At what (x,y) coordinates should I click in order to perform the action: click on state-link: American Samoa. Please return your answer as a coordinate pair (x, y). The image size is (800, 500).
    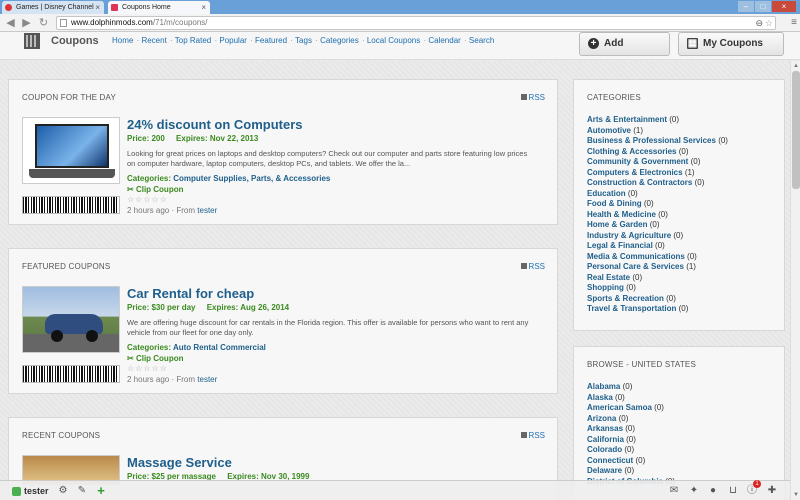
    Looking at the image, I should click on (619, 407).